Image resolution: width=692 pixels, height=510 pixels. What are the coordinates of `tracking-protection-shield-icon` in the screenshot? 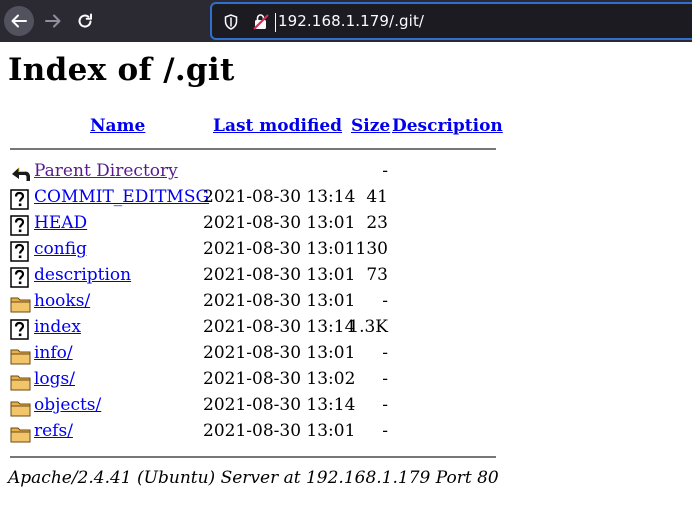 It's located at (231, 24).